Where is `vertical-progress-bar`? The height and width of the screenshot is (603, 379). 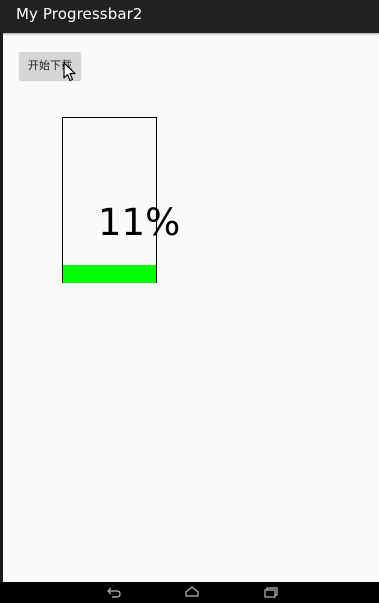 vertical-progress-bar is located at coordinates (109, 200).